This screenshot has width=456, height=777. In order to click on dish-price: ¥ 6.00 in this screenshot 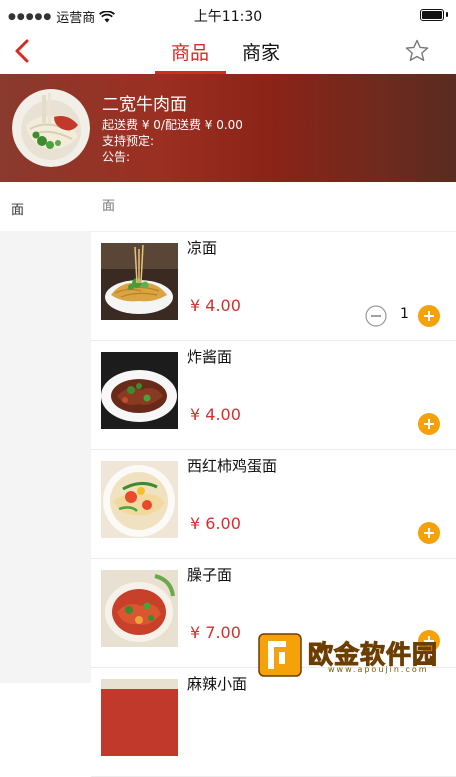, I will do `click(215, 523)`.